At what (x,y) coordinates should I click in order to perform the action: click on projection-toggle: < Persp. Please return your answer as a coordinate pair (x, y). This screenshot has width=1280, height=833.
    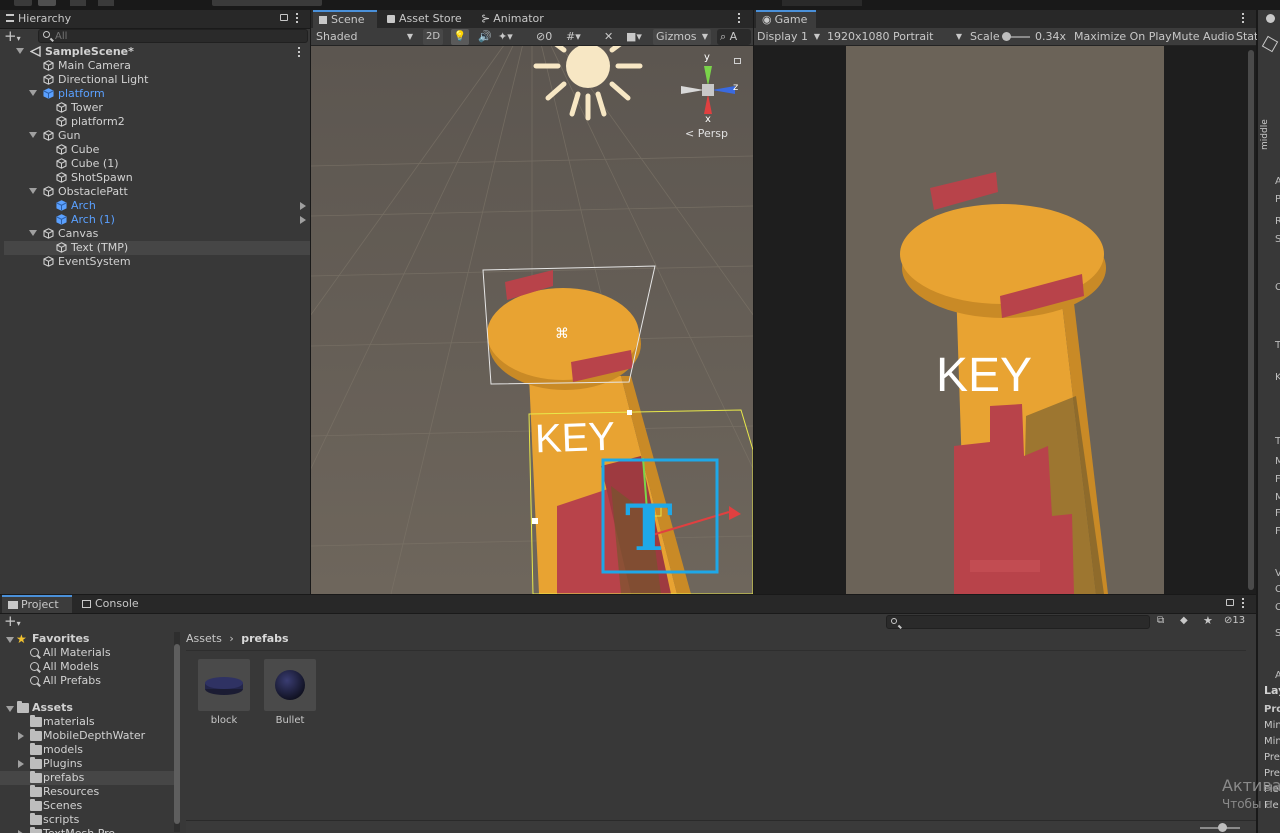
    Looking at the image, I should click on (706, 133).